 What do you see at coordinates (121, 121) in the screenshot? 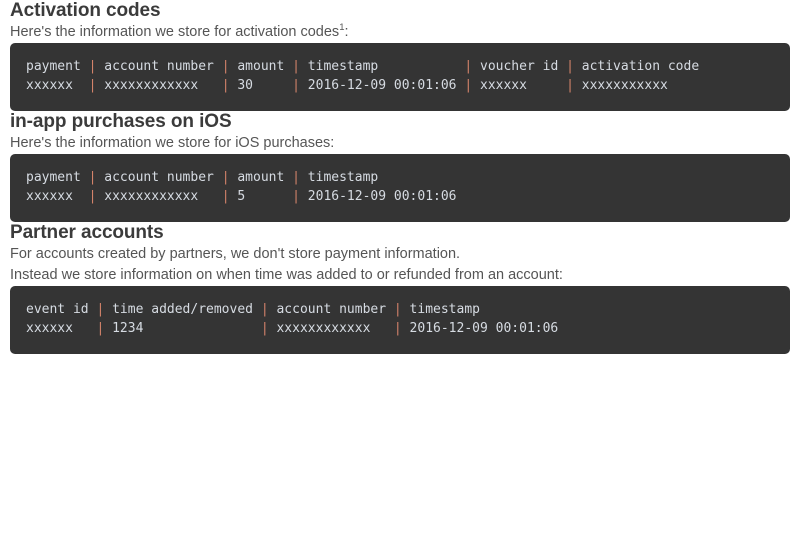
I see `section-heading-in-app-purchases: in-app purchases on iOS` at bounding box center [121, 121].